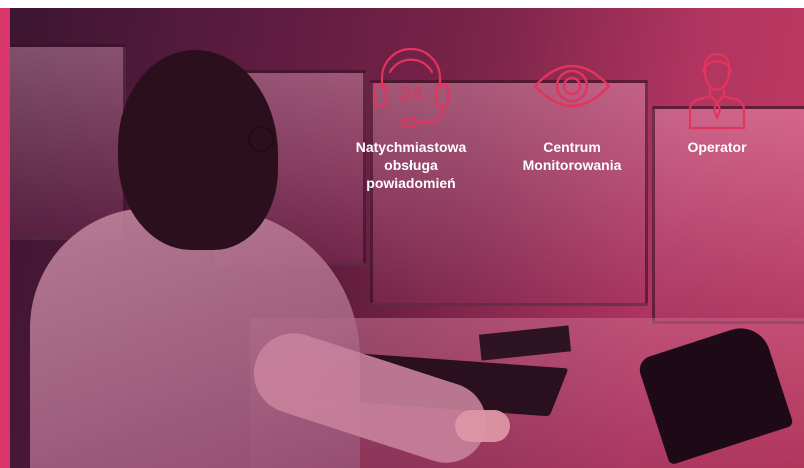  I want to click on operator-person-icon, so click(717, 91).